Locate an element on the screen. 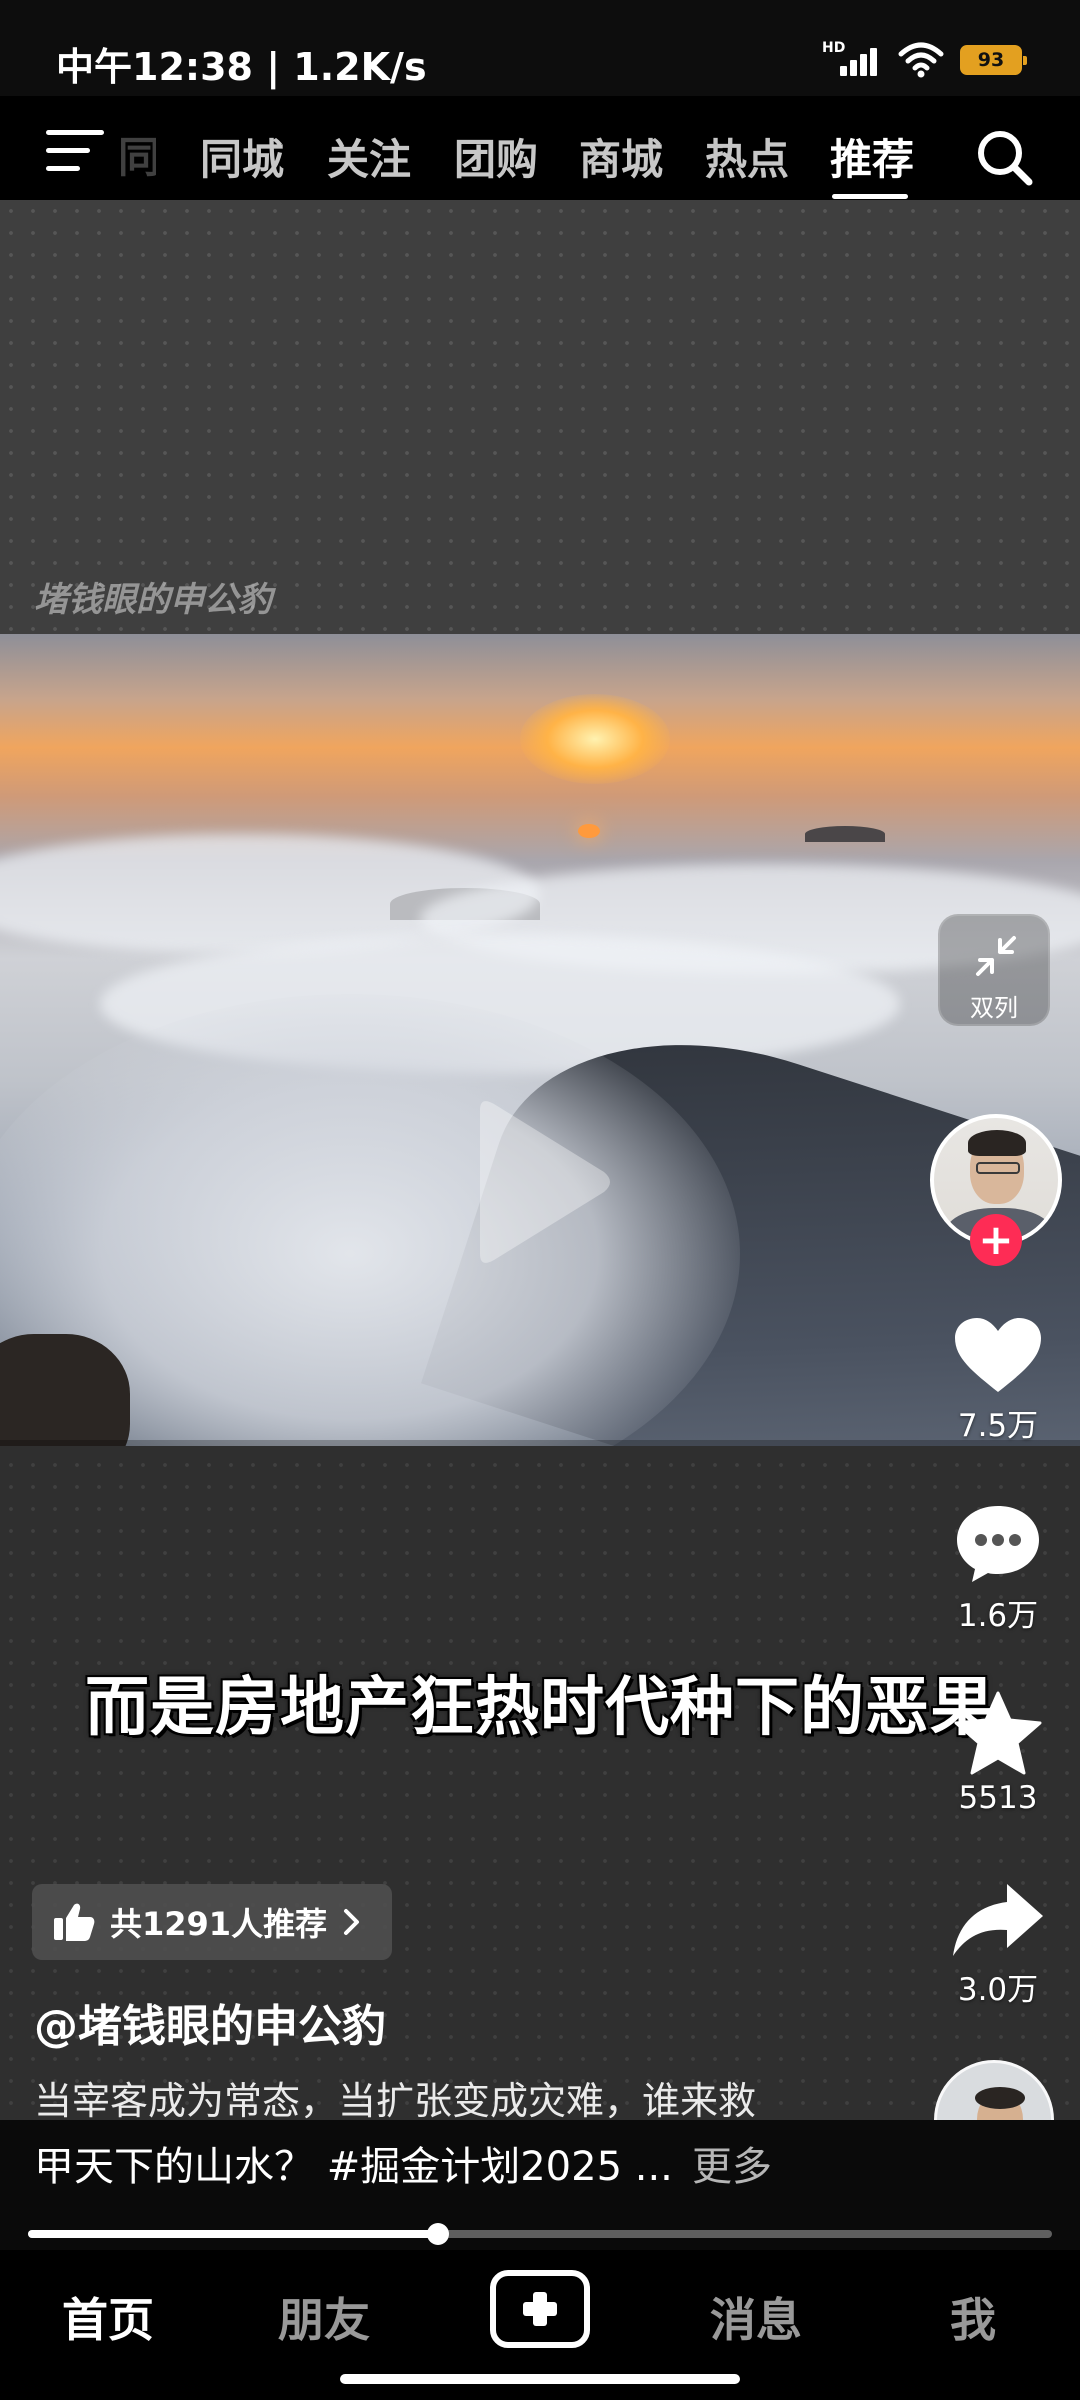  like-count: 7.5万 is located at coordinates (998, 1426).